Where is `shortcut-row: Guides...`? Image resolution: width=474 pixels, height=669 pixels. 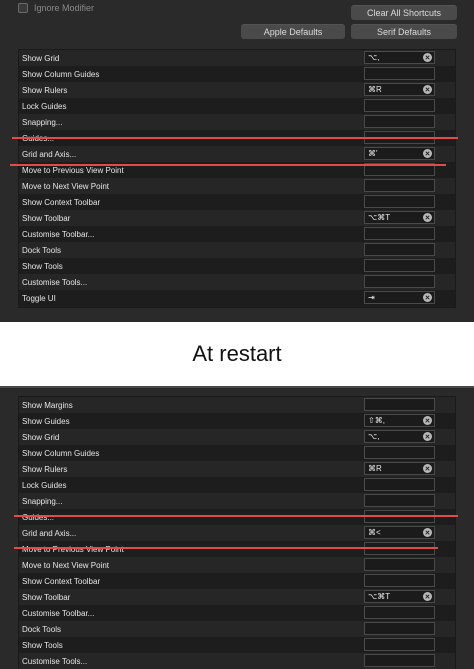 shortcut-row: Guides... is located at coordinates (237, 517).